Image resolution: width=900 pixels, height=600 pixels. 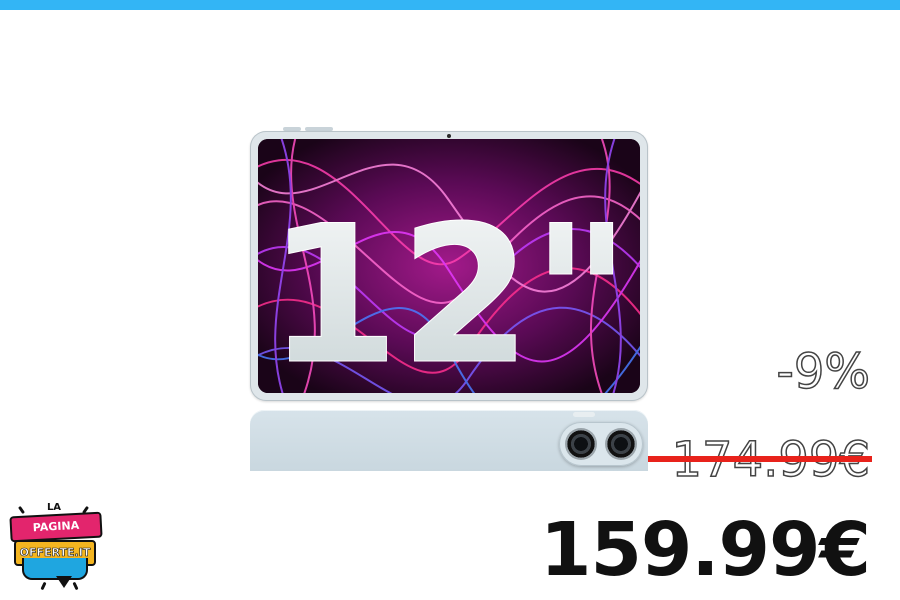 I want to click on sale-price: 159.99€, so click(x=705, y=550).